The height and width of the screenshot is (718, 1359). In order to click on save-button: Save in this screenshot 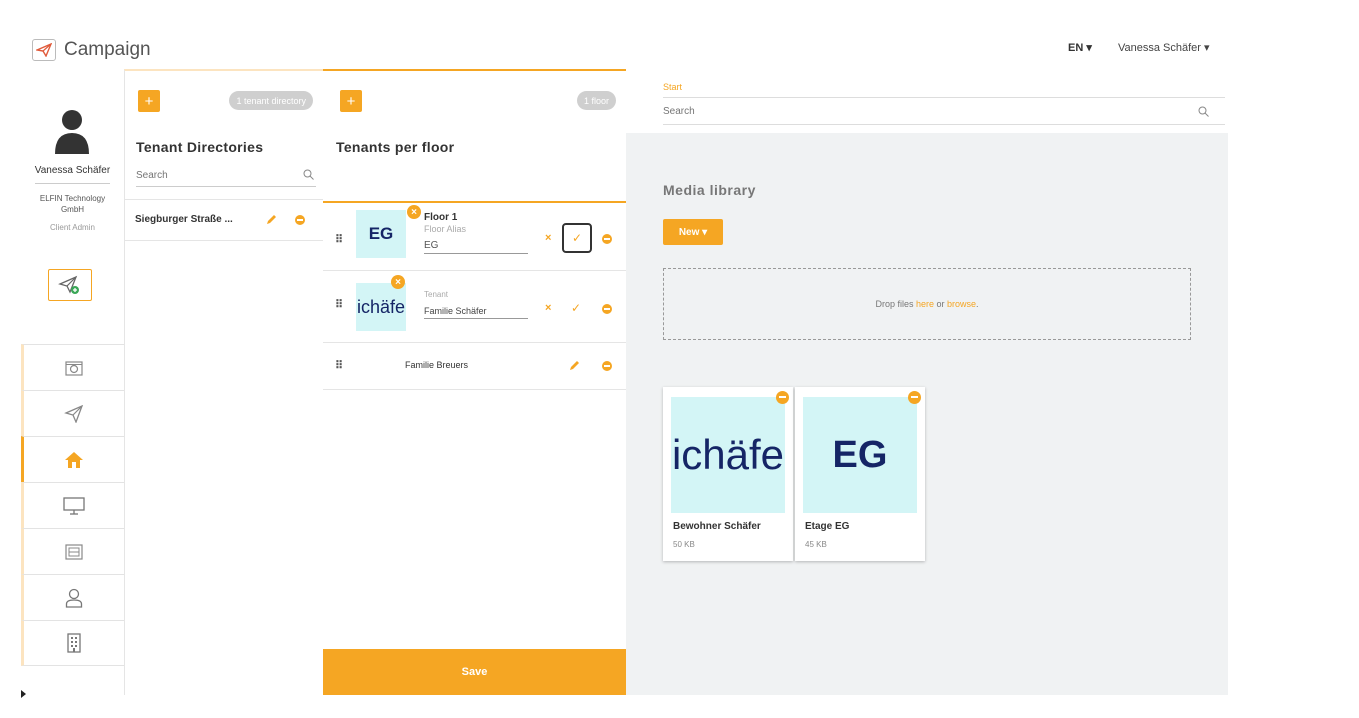, I will do `click(474, 672)`.